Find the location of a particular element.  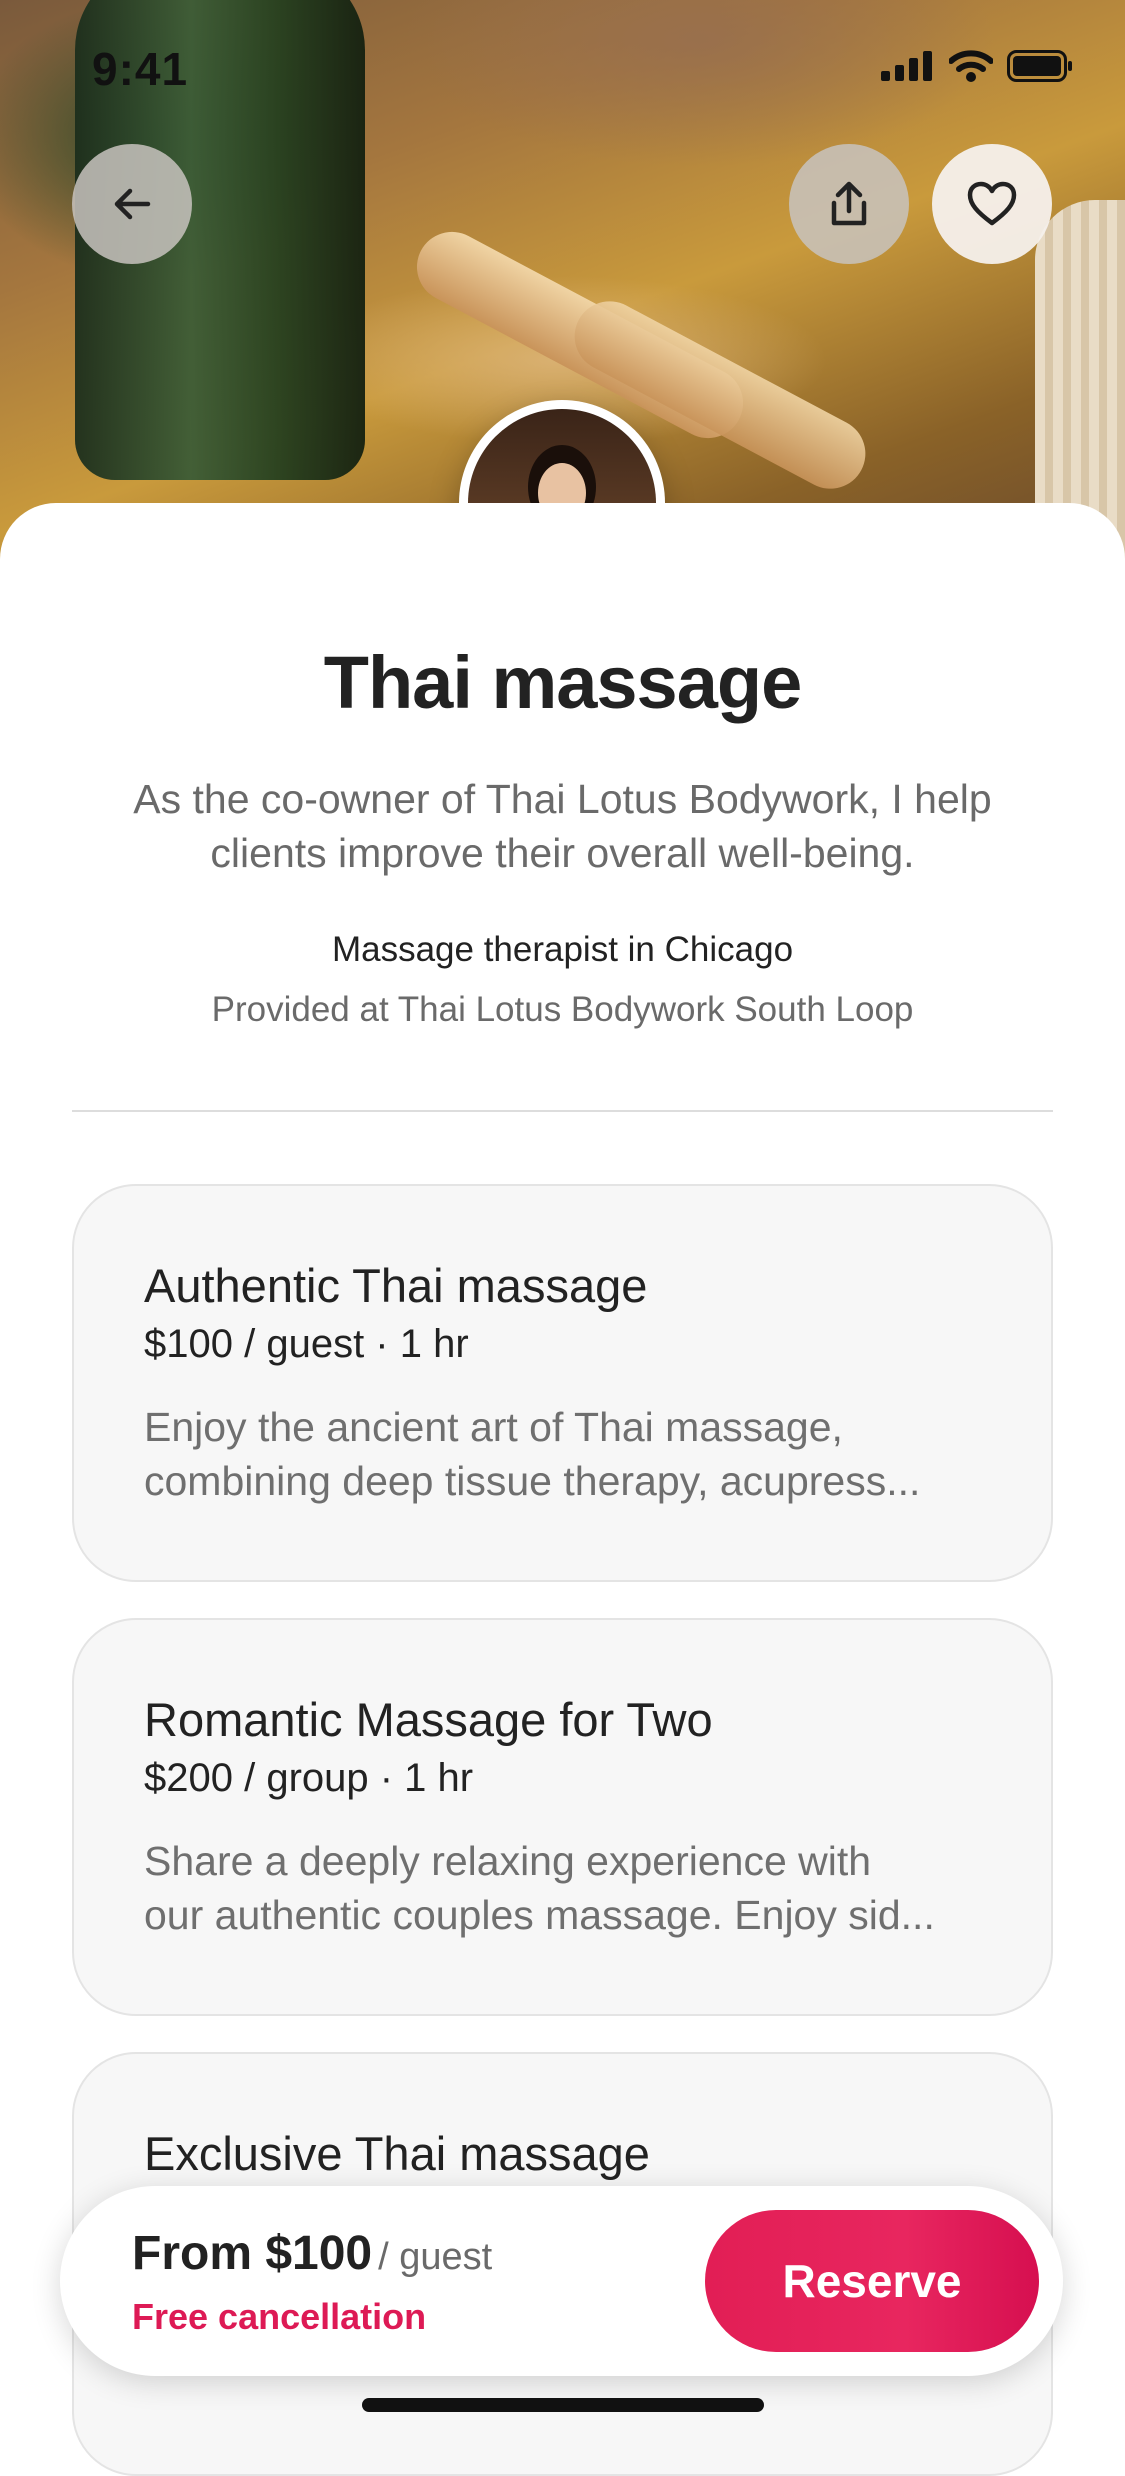

heart-icon is located at coordinates (992, 203).